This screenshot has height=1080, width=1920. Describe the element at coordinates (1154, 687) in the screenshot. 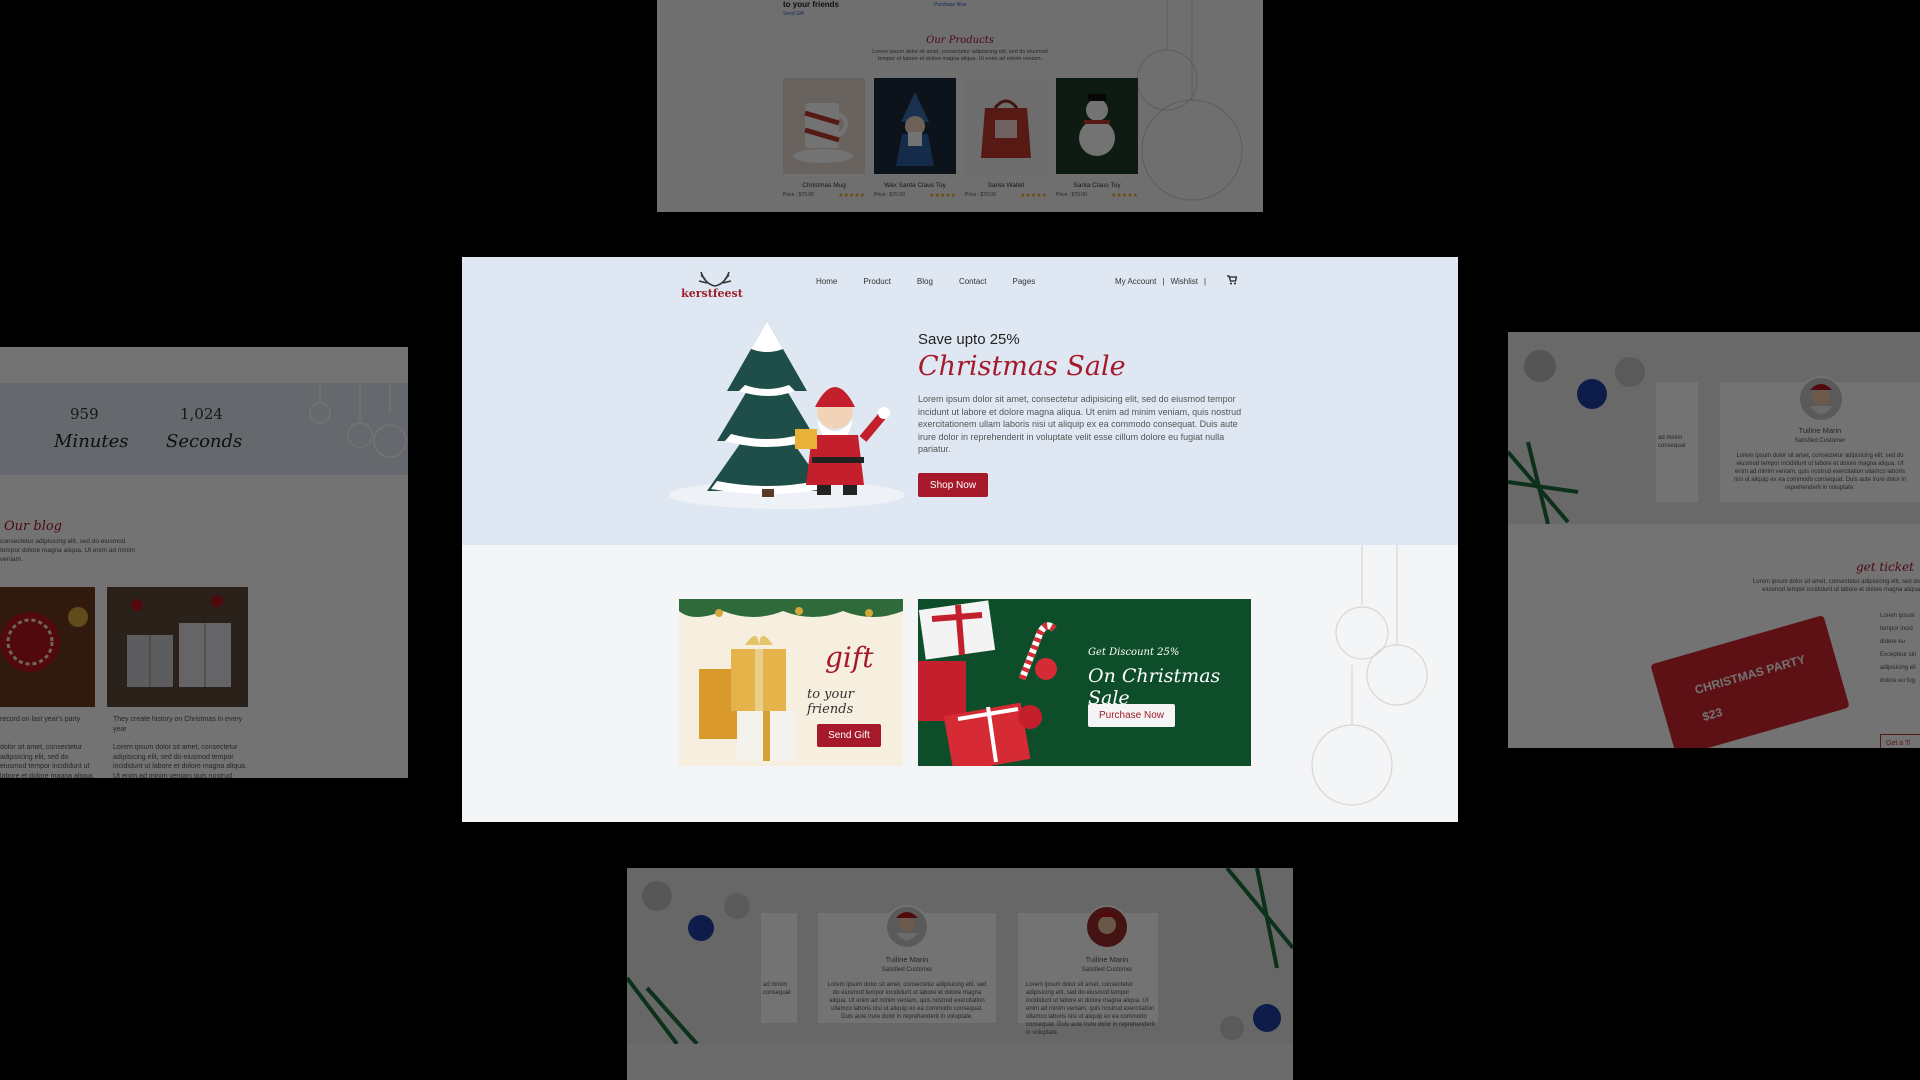

I see `discount-title: On Christmas Sale` at that location.